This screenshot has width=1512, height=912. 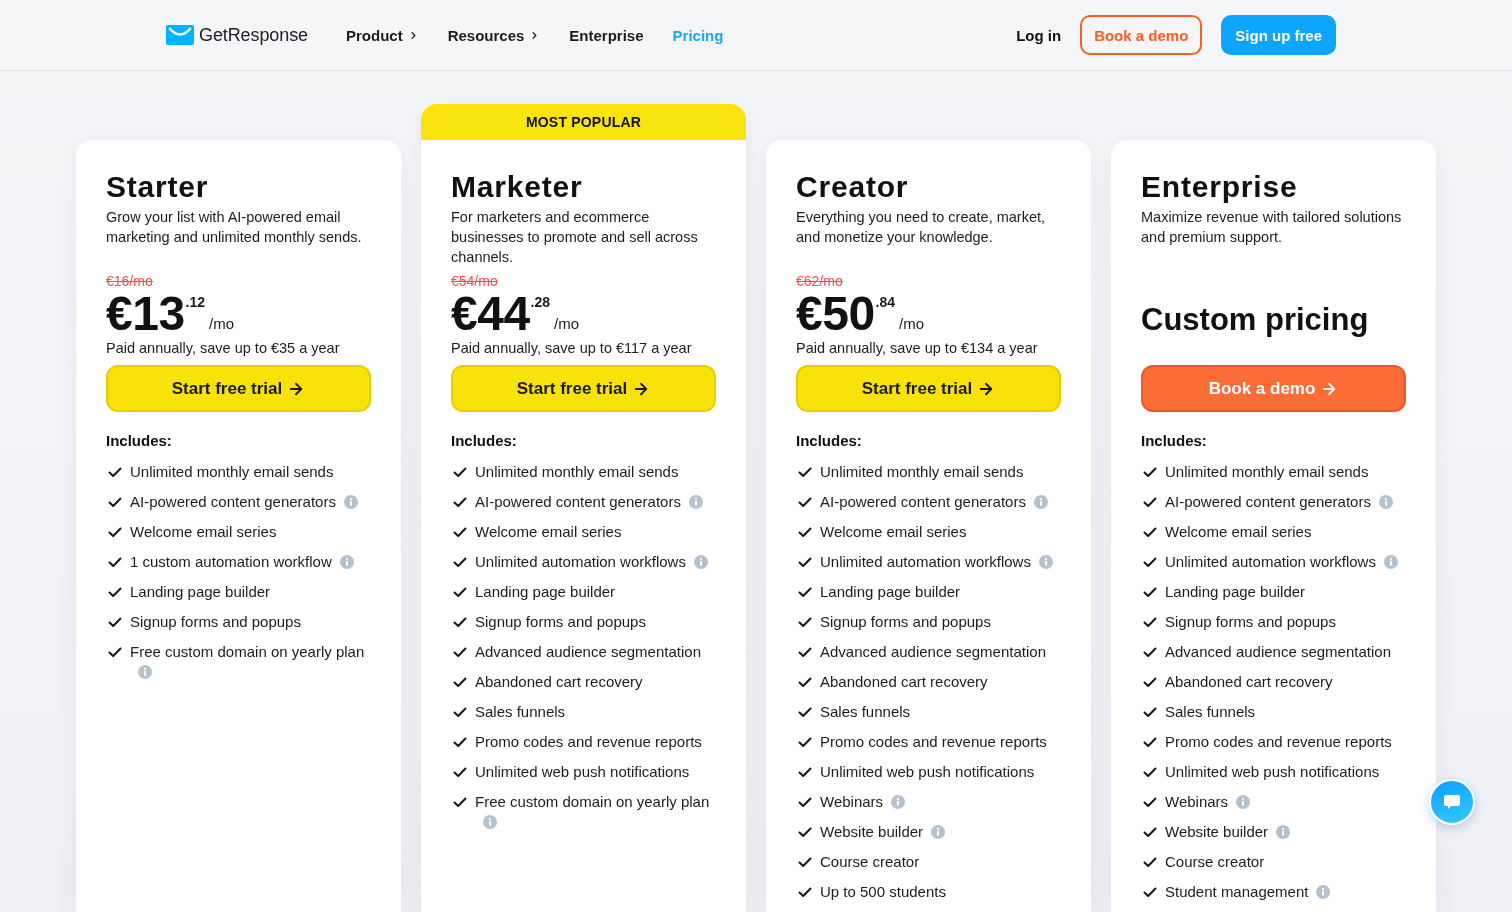 I want to click on feature-text: Free custom domain on yearly plan, so click(x=592, y=801).